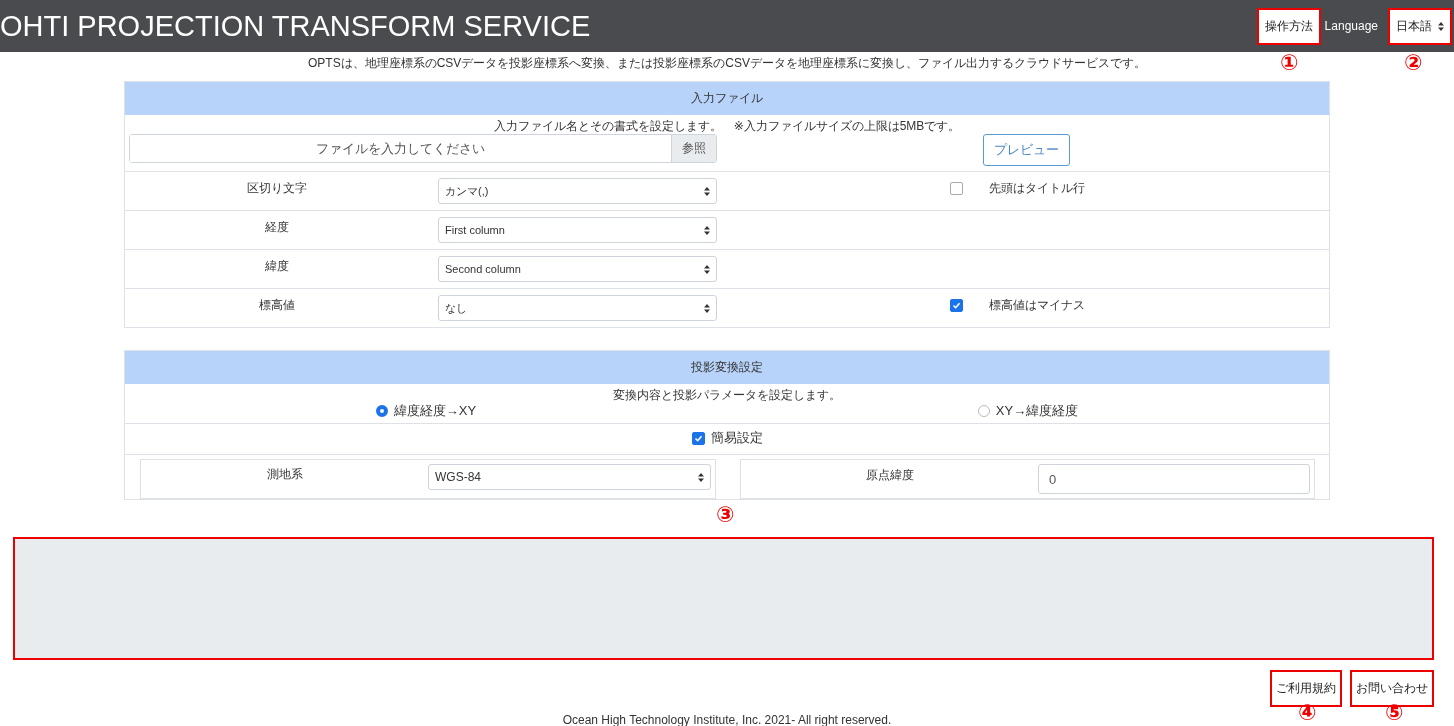 The width and height of the screenshot is (1454, 726). Describe the element at coordinates (276, 188) in the screenshot. I see `field-label: 区切り文字` at that location.